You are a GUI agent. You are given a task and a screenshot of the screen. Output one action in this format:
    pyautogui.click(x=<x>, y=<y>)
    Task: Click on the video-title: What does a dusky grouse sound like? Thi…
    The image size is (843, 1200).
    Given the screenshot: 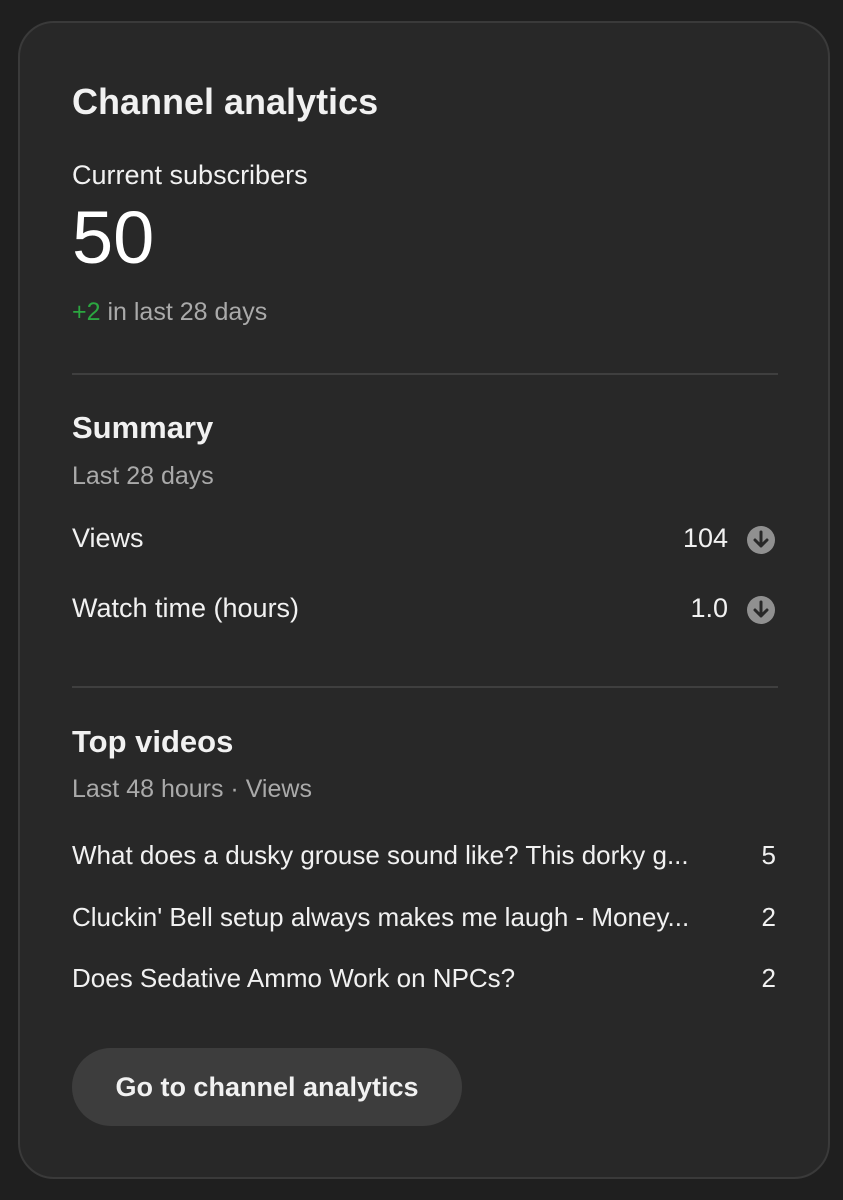 What is the action you would take?
    pyautogui.click(x=407, y=855)
    